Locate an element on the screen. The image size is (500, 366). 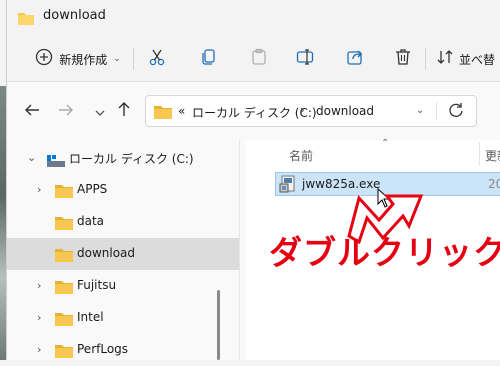
arrow-left-icon is located at coordinates (32, 111).